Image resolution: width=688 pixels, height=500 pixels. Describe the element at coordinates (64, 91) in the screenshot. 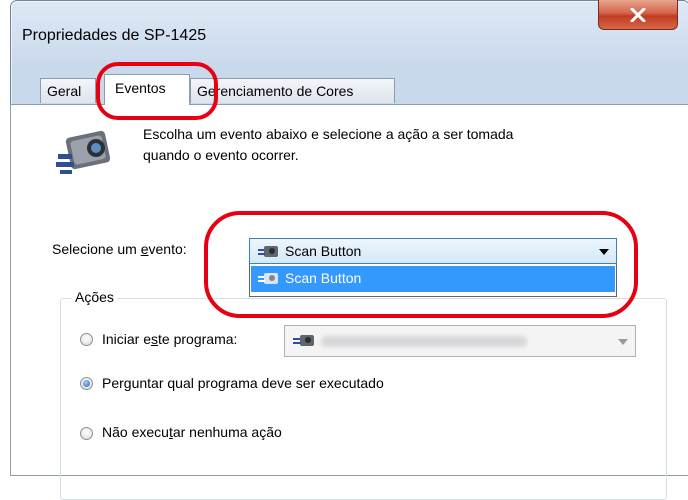

I see `tab-geral-label: Geral` at that location.